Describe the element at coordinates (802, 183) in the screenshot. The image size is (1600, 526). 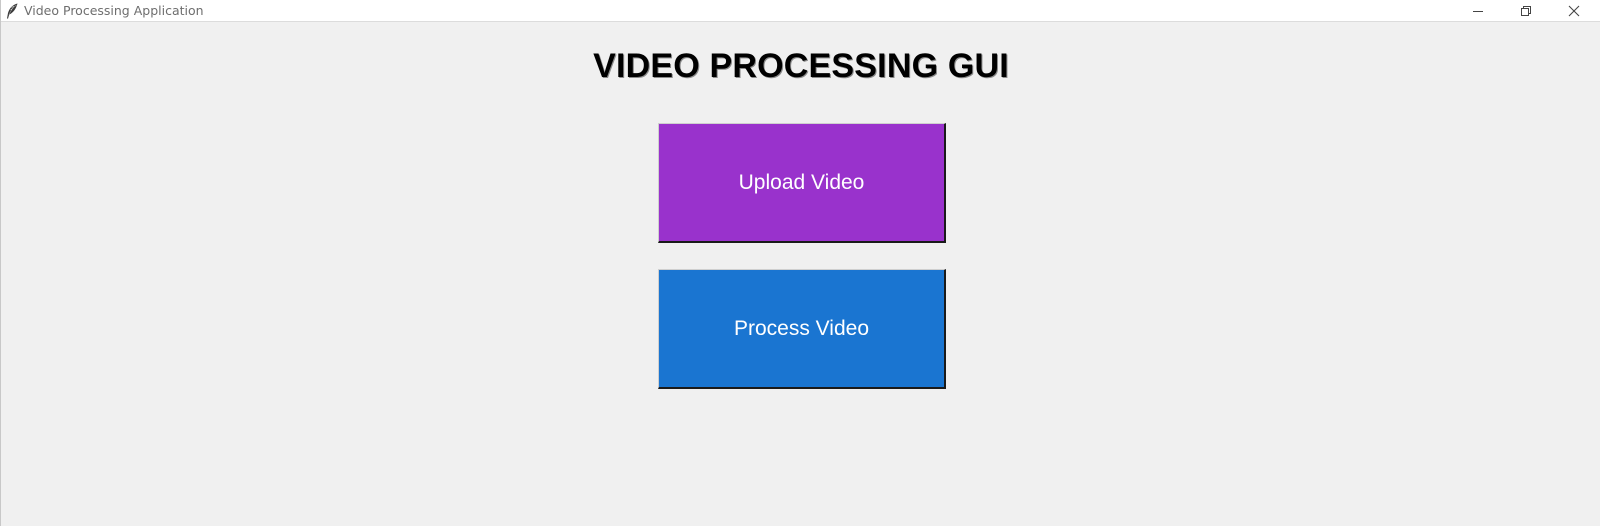
I see `upload-video-button: Upload Video` at that location.